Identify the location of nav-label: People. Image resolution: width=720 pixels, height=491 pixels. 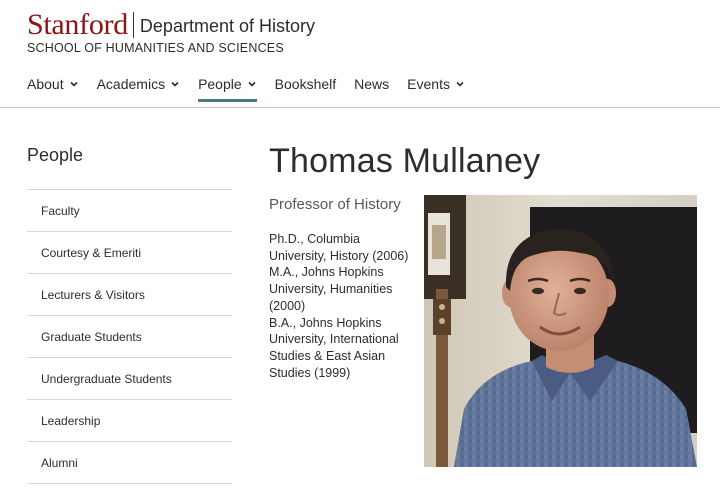
(220, 84).